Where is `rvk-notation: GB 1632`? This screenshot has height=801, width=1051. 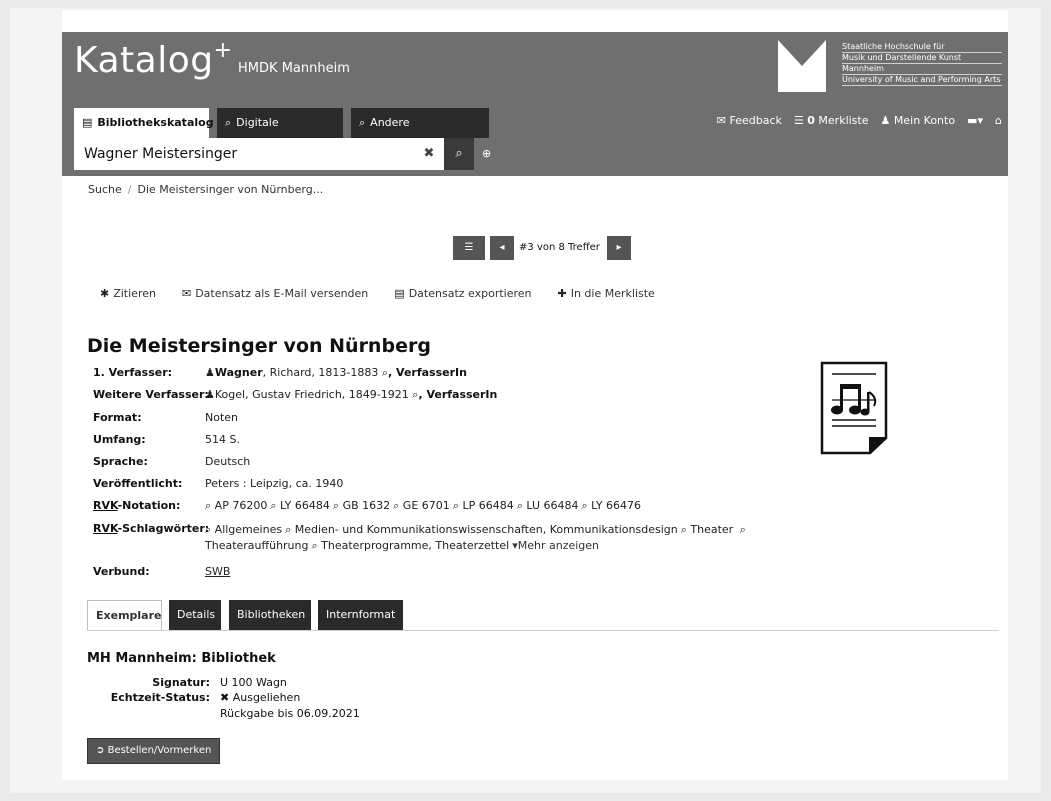 rvk-notation: GB 1632 is located at coordinates (366, 505).